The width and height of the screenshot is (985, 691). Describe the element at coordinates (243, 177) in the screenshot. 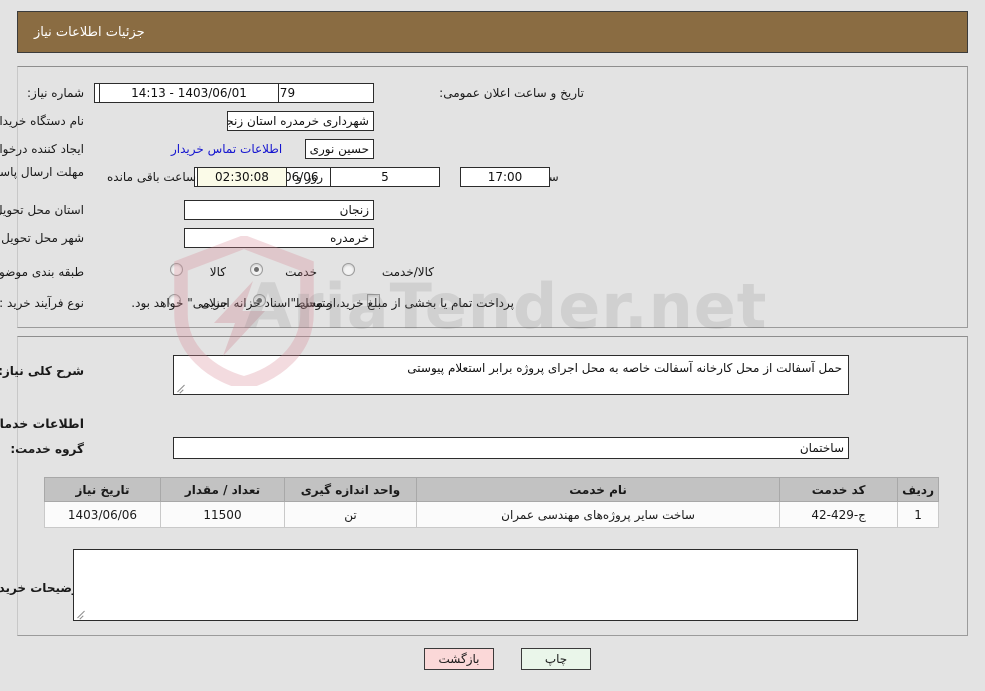

I see `countdown-timer-value: 02:30:08` at that location.